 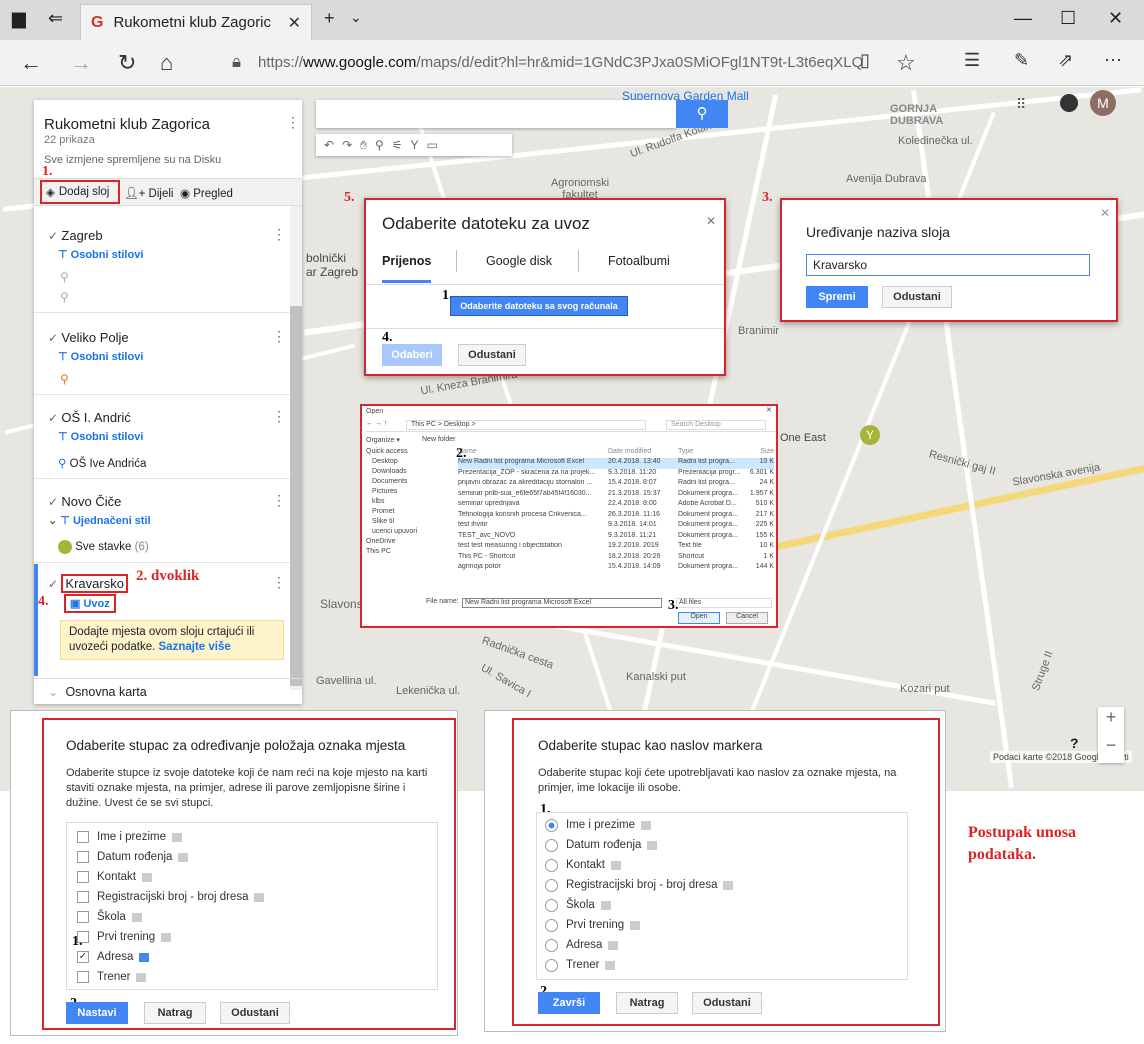 I want to click on layer-novo-cice: ✓ Novo Čiče, so click(x=84, y=501).